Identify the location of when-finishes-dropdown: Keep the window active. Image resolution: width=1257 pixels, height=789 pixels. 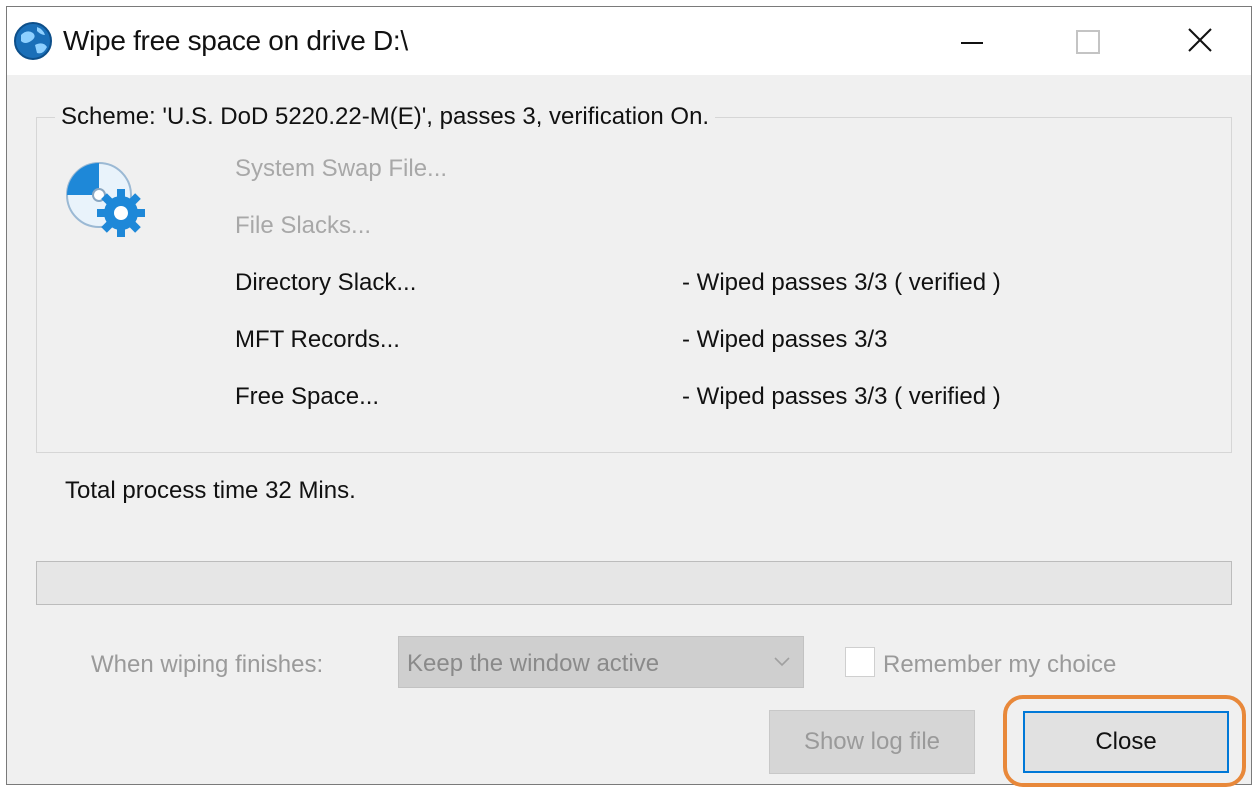
(601, 662).